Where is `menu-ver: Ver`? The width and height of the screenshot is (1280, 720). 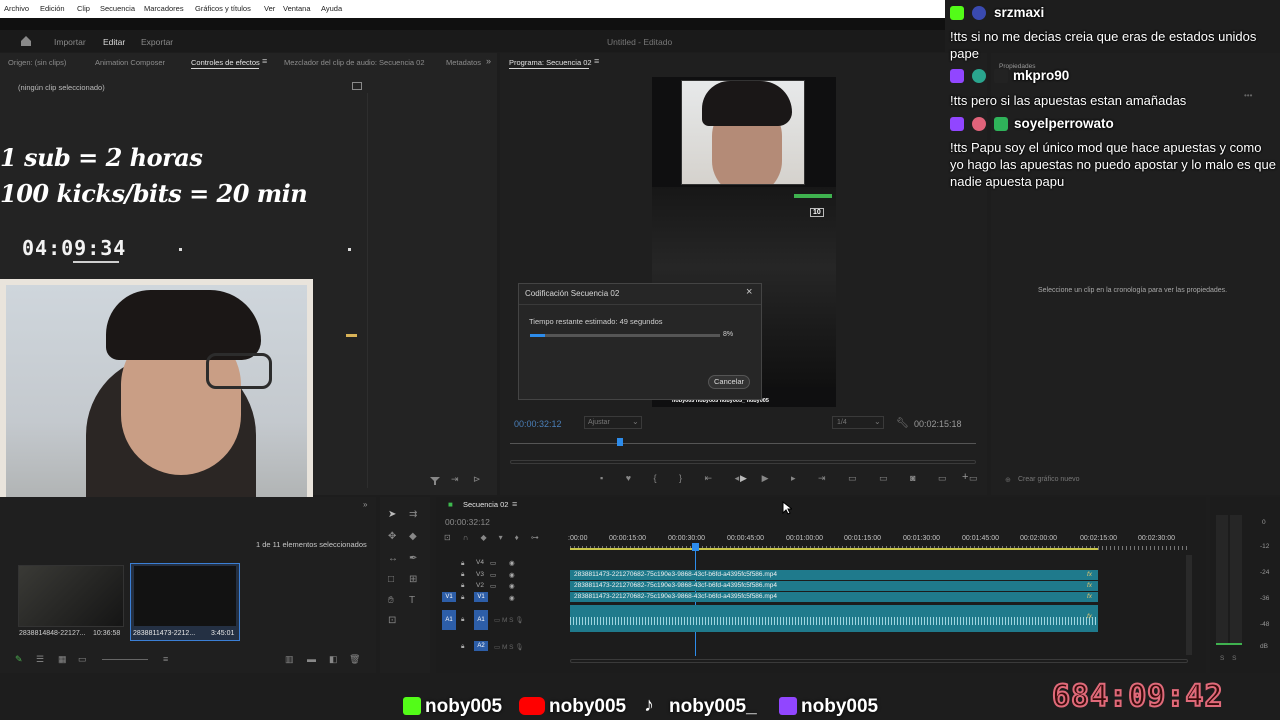 menu-ver: Ver is located at coordinates (269, 8).